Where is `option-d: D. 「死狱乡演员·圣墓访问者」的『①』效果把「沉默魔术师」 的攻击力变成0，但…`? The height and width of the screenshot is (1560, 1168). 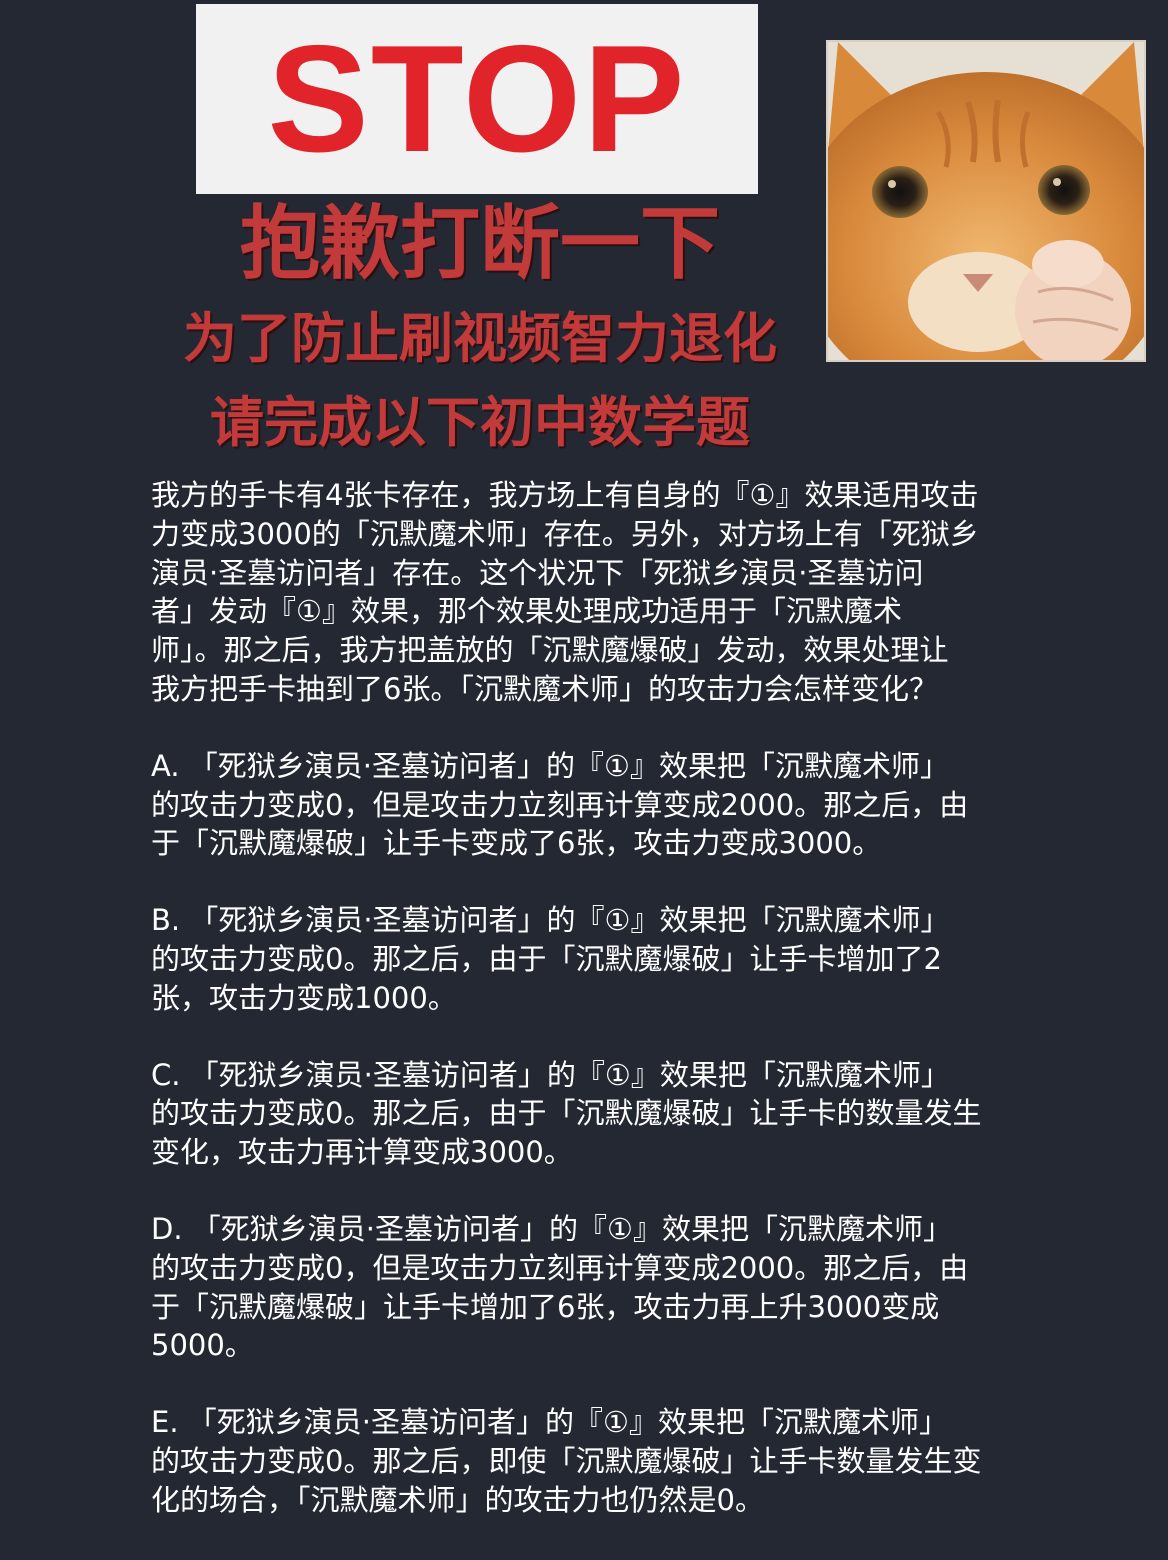
option-d: D. 「死狱乡演员·圣墓访问者」的『①』效果把「沉默魔术师」 的攻击力变成0，但… is located at coordinates (560, 1287).